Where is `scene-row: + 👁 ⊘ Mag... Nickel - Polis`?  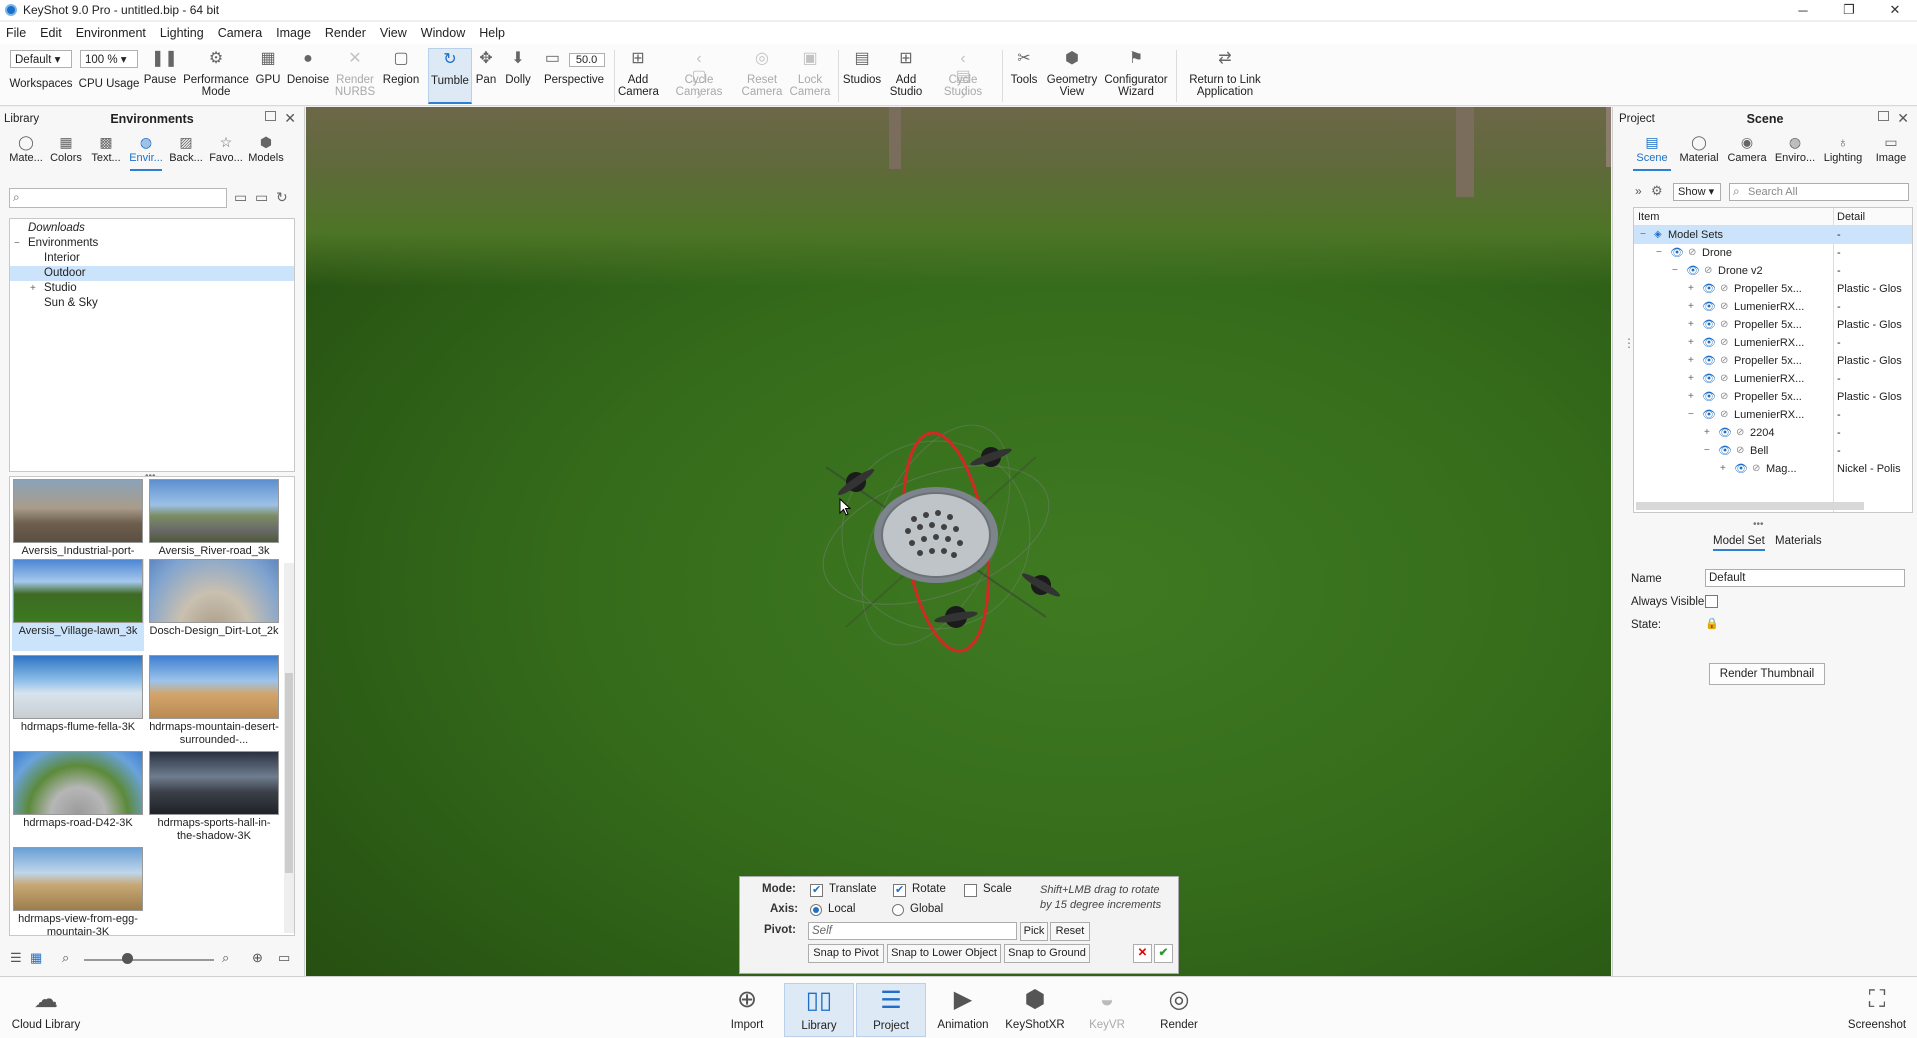 scene-row: + 👁 ⊘ Mag... Nickel - Polis is located at coordinates (1773, 469).